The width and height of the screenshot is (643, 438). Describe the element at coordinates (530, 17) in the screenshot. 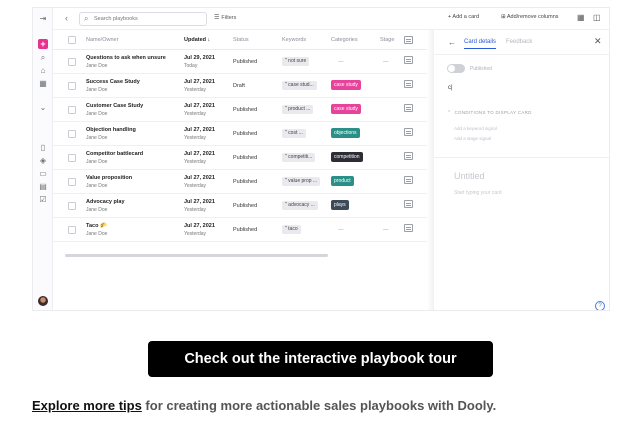

I see `add-remove-columns-button: ⊞ Add/remove columns` at that location.